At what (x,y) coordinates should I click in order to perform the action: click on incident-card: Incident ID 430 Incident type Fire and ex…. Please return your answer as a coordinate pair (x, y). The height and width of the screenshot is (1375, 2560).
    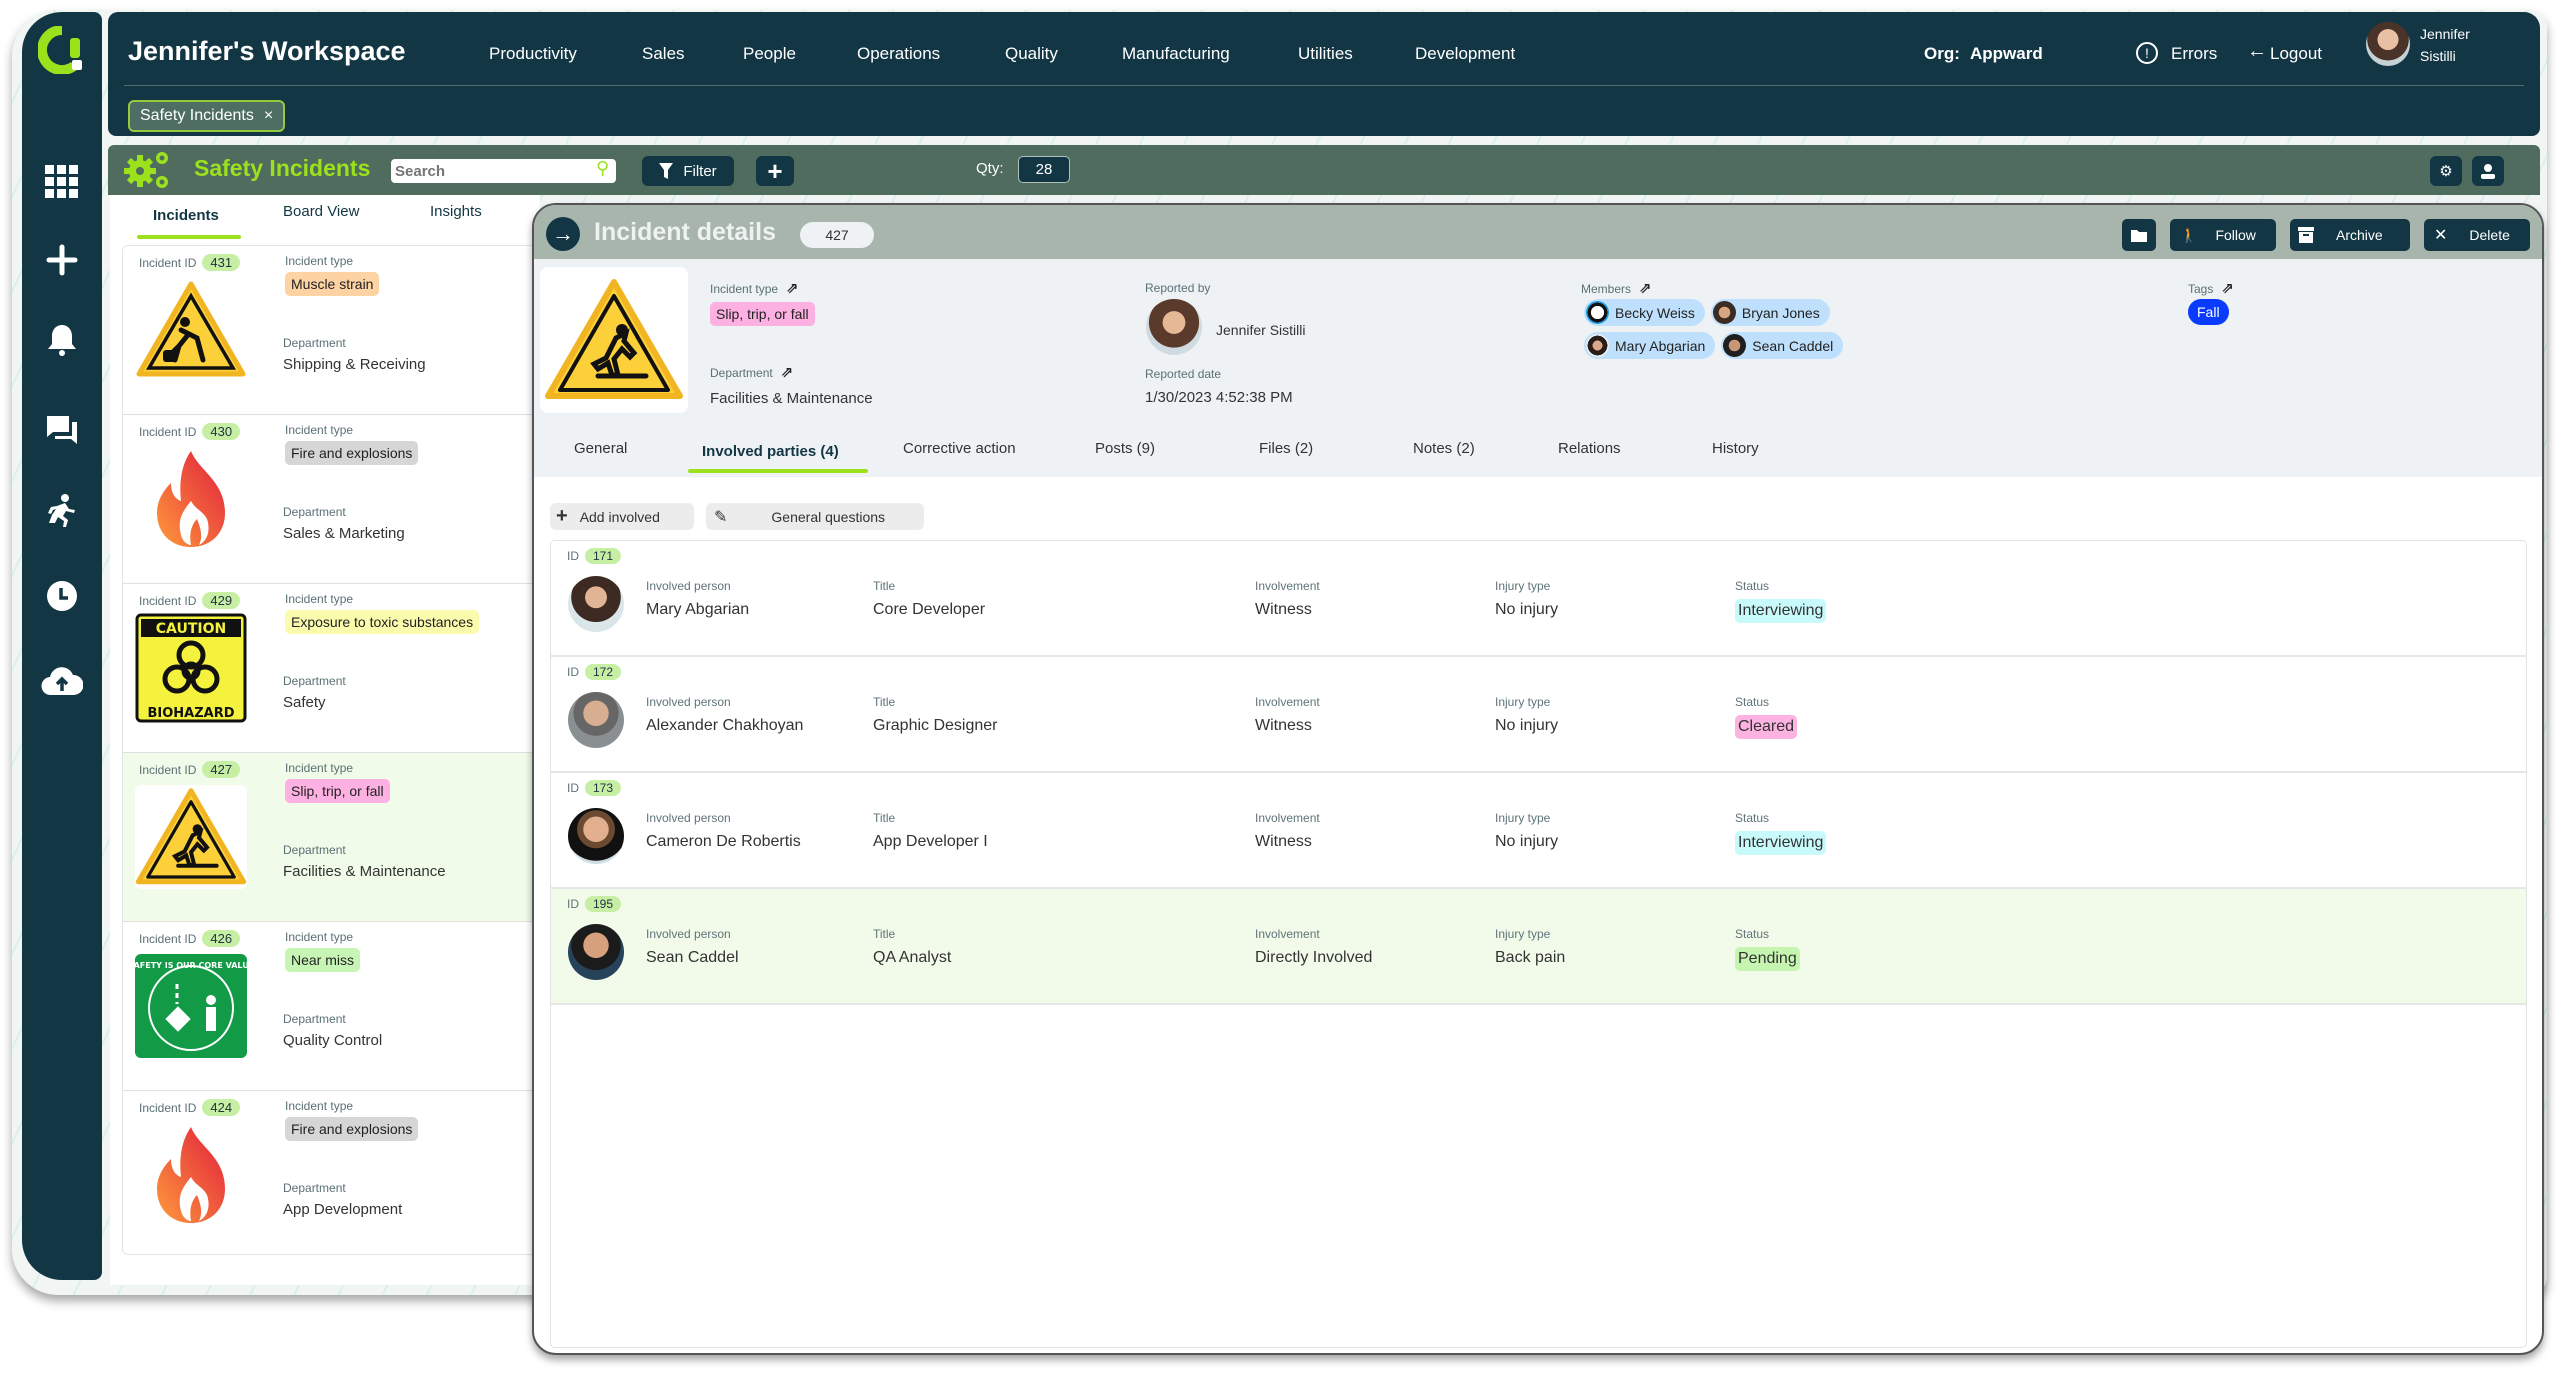
    Looking at the image, I should click on (337, 499).